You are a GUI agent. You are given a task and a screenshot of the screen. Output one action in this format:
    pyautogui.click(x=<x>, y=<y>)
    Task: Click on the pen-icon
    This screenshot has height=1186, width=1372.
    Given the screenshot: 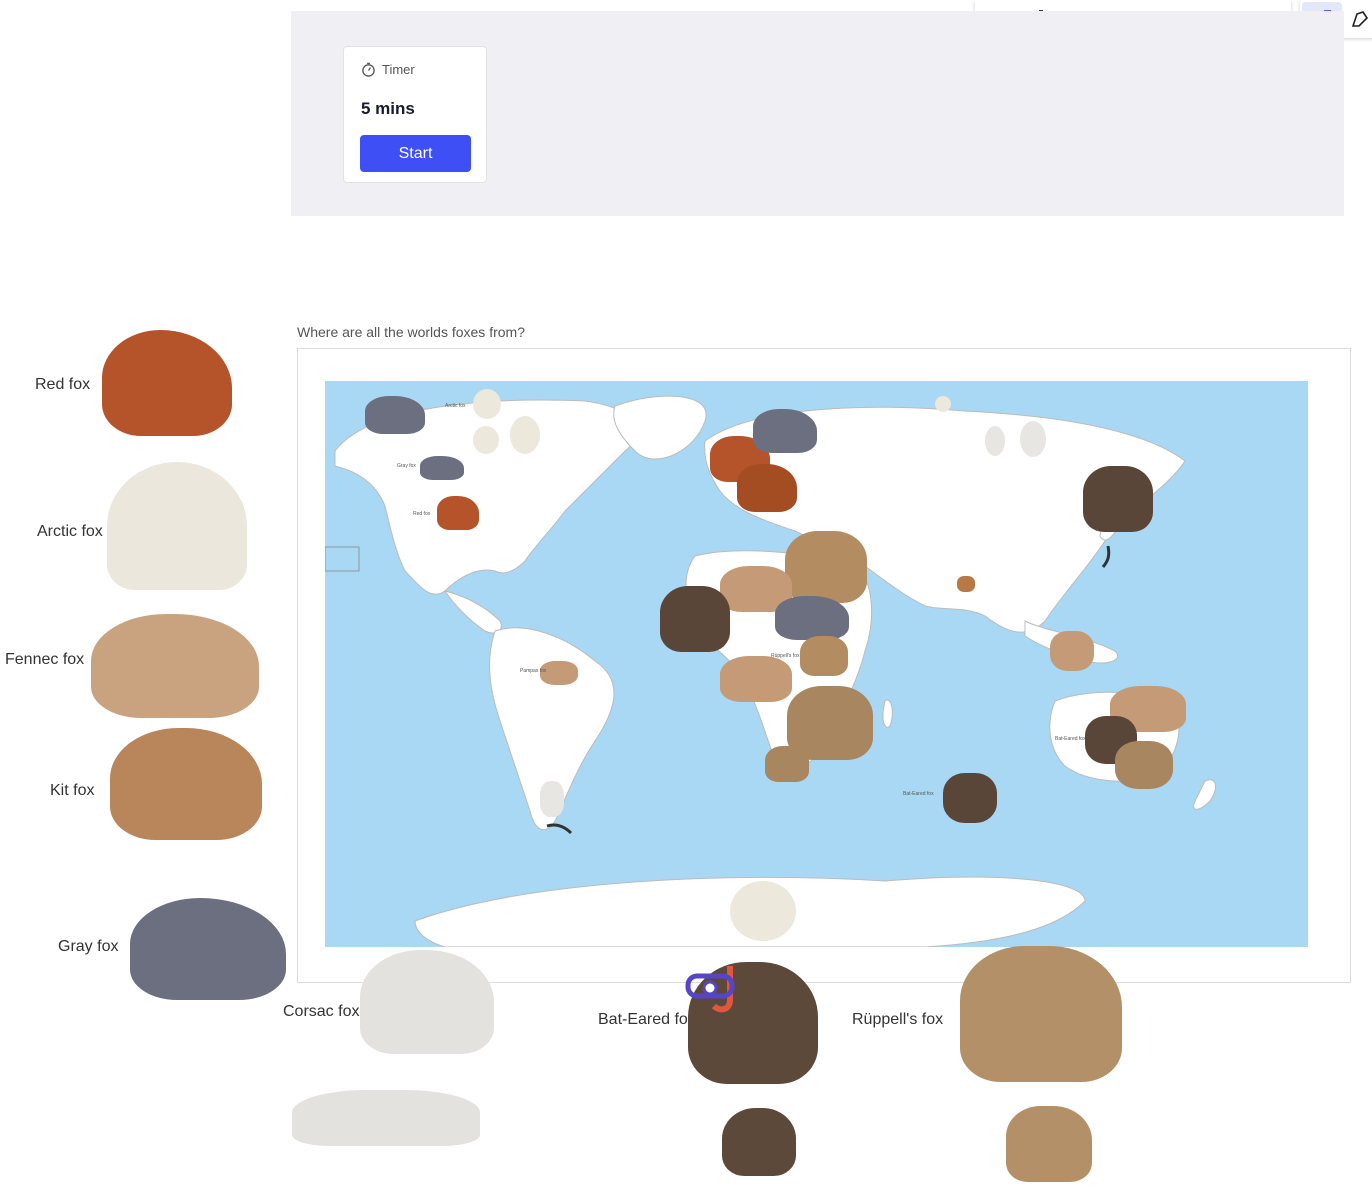 What is the action you would take?
    pyautogui.click(x=1360, y=19)
    